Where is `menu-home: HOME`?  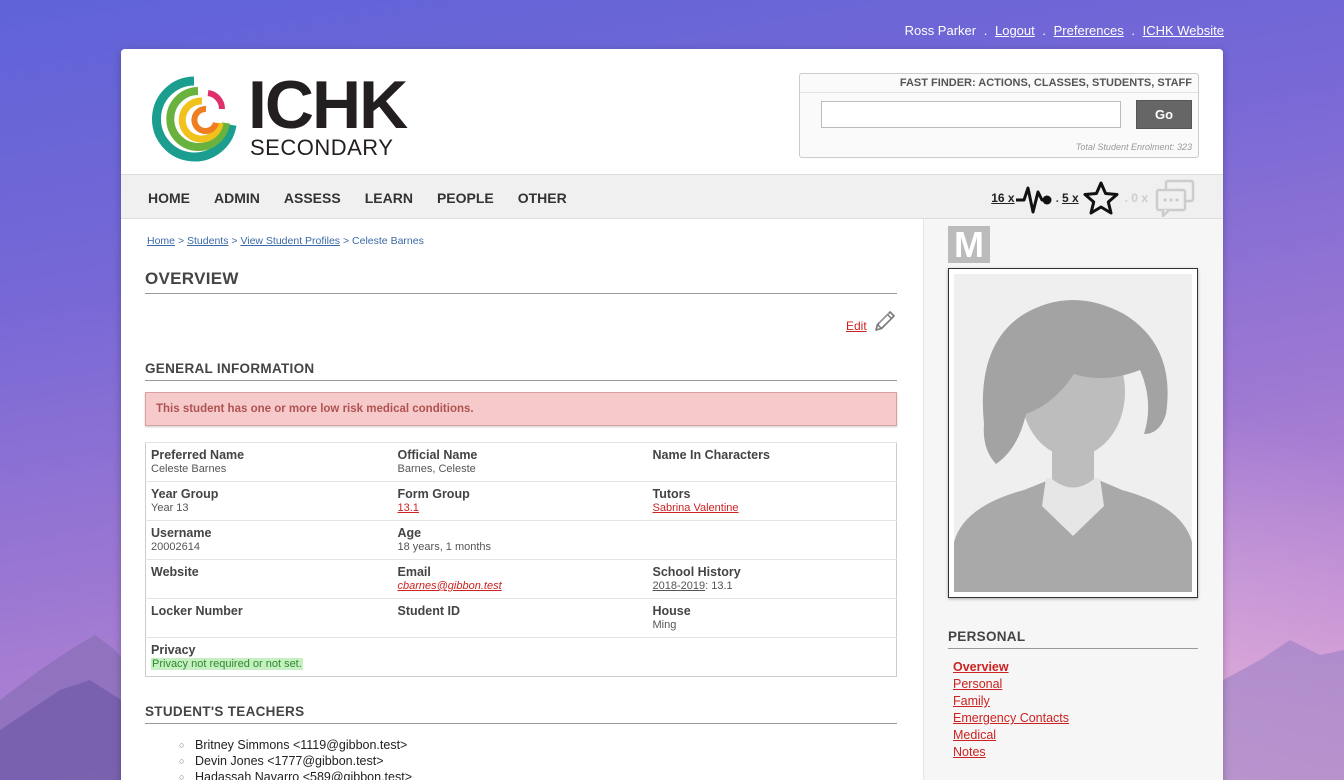
menu-home: HOME is located at coordinates (169, 198).